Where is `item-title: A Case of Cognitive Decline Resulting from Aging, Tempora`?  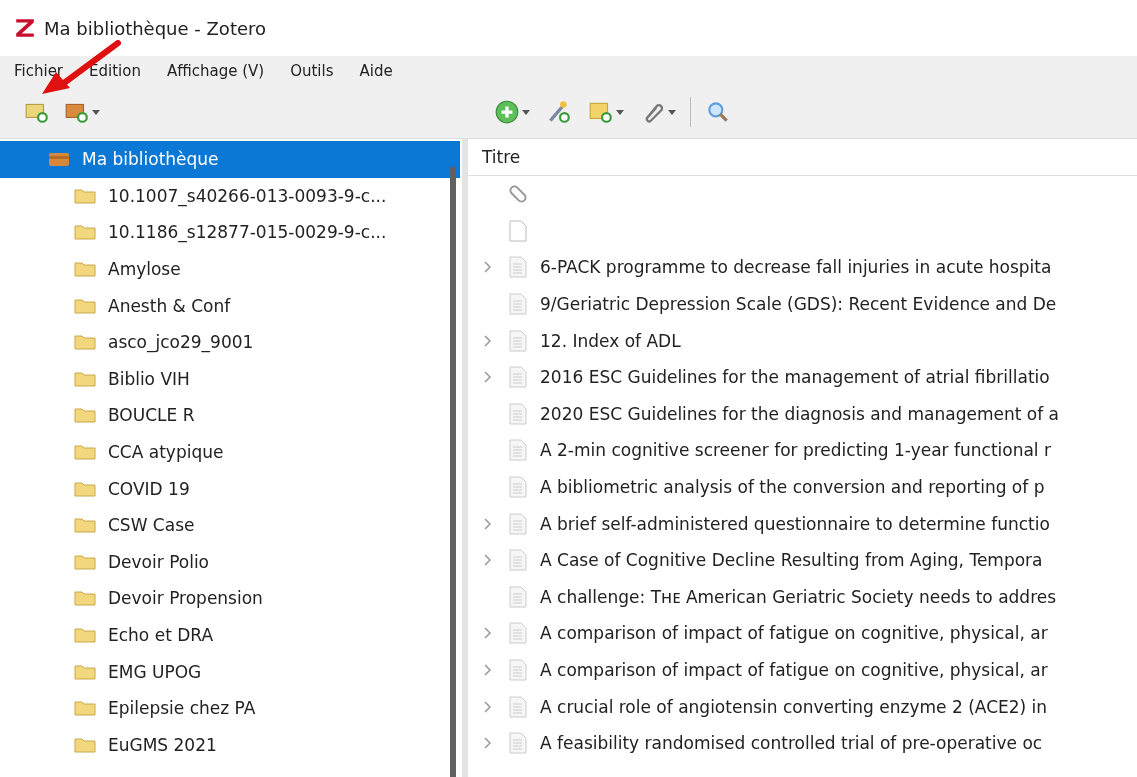 item-title: A Case of Cognitive Decline Resulting from Aging, Tempora is located at coordinates (791, 560).